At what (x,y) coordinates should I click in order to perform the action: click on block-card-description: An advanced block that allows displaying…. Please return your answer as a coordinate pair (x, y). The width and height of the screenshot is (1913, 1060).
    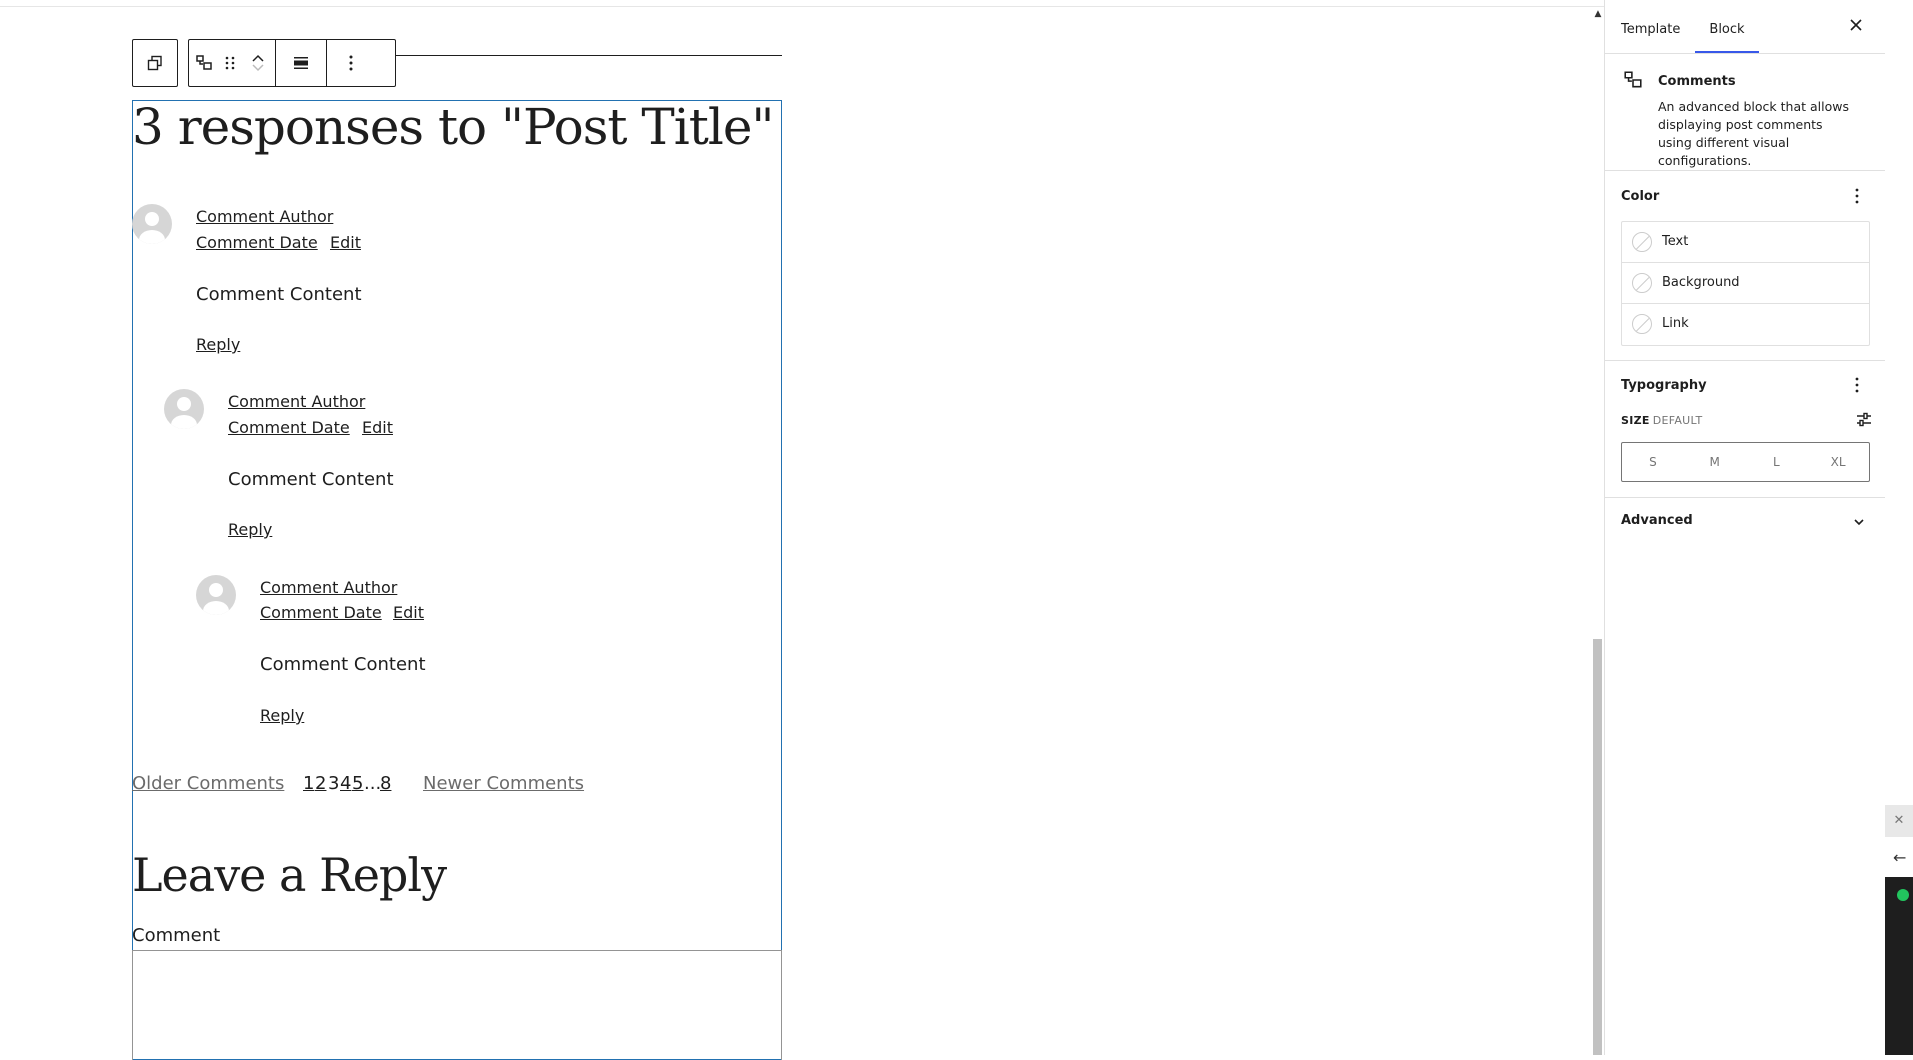
    Looking at the image, I should click on (1753, 133).